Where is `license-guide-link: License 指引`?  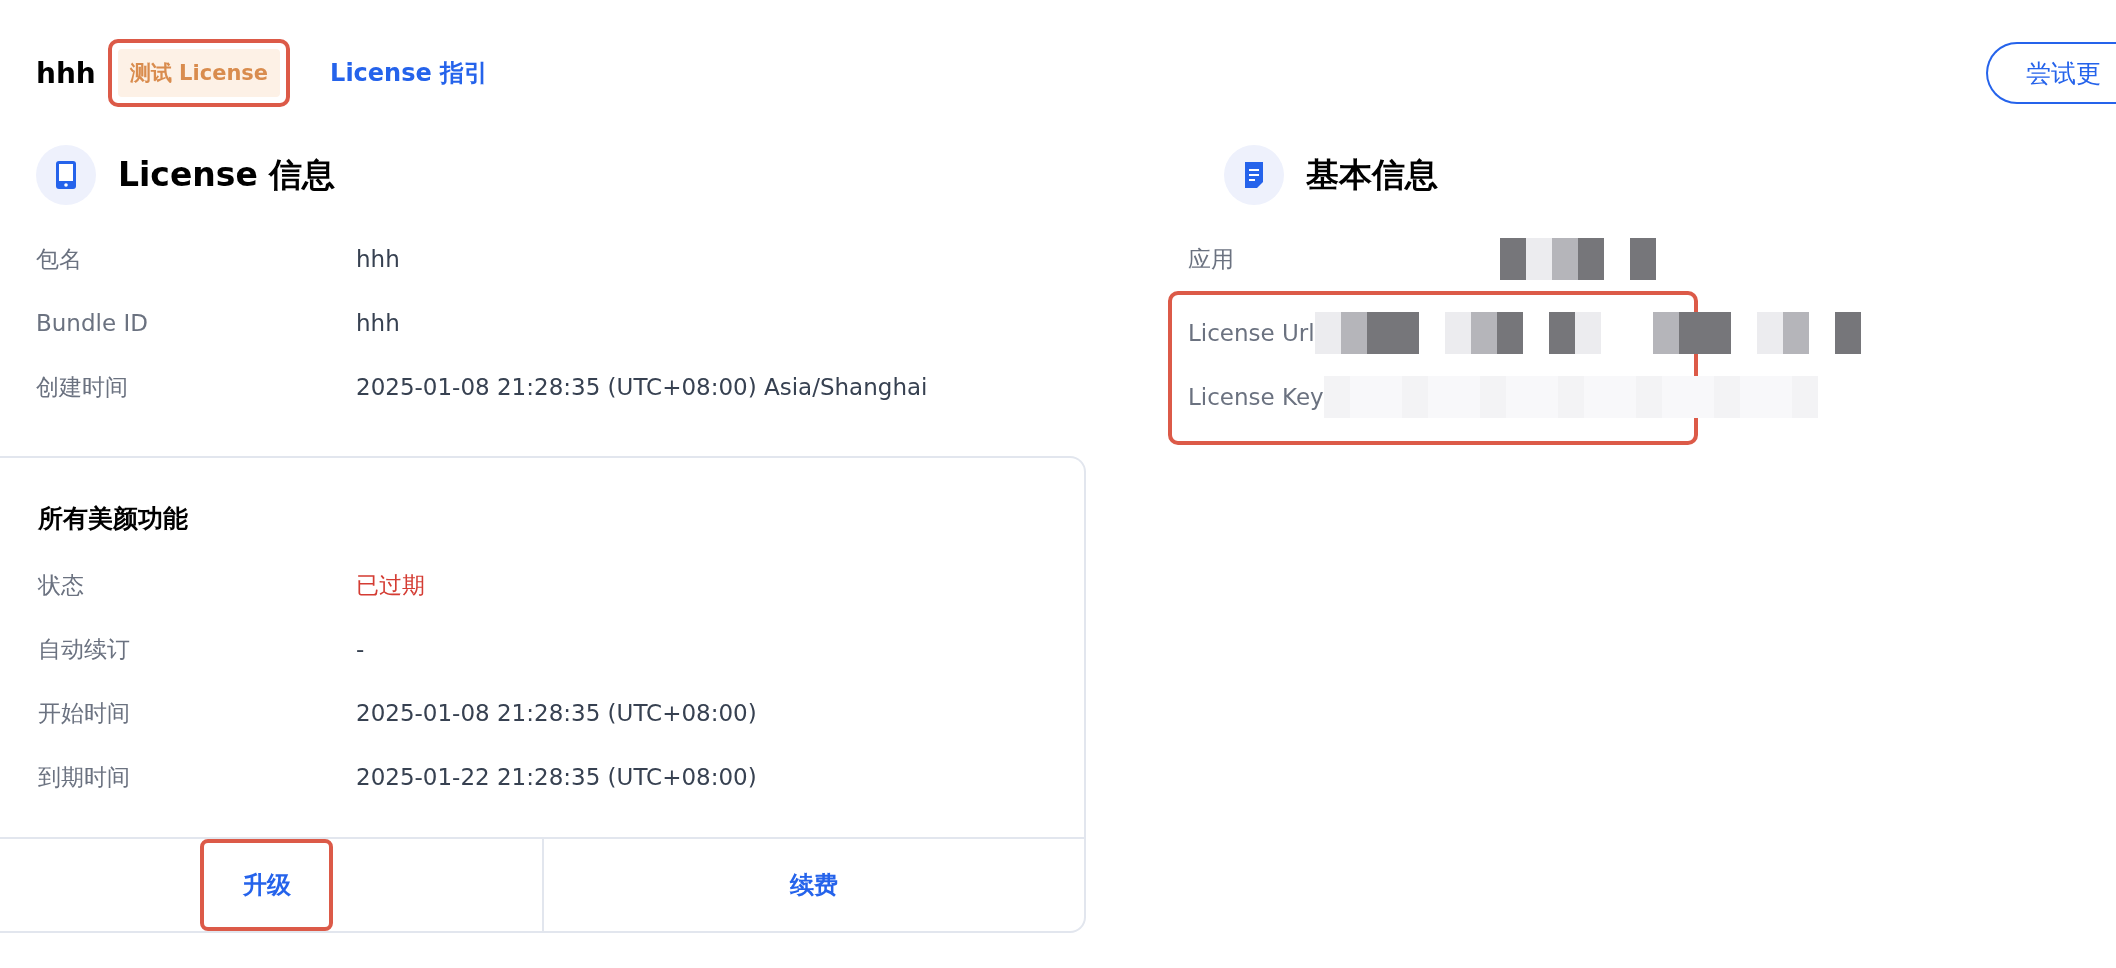 license-guide-link: License 指引 is located at coordinates (409, 73).